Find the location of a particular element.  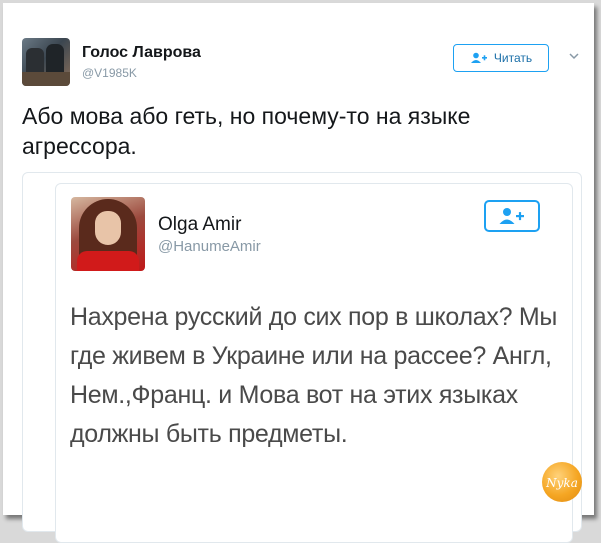

author-name: Голос Лаврова is located at coordinates (141, 53).